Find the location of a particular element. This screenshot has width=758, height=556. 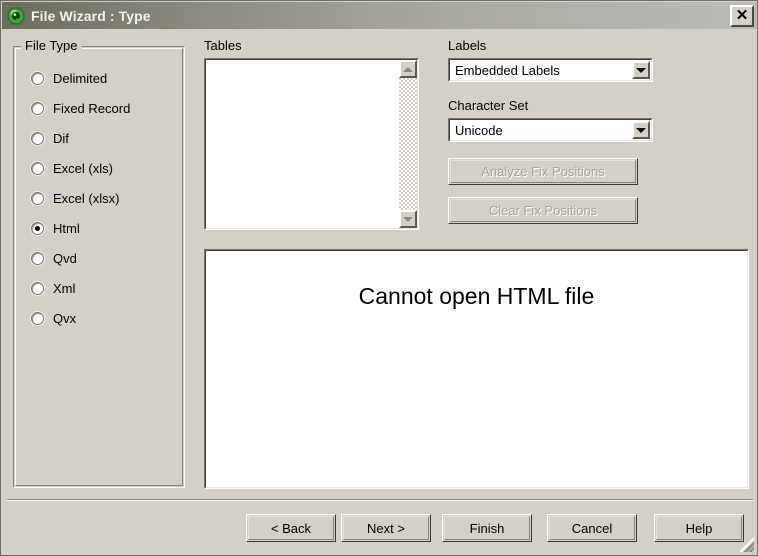

radio-option-delimited: Delimited is located at coordinates (80, 78).